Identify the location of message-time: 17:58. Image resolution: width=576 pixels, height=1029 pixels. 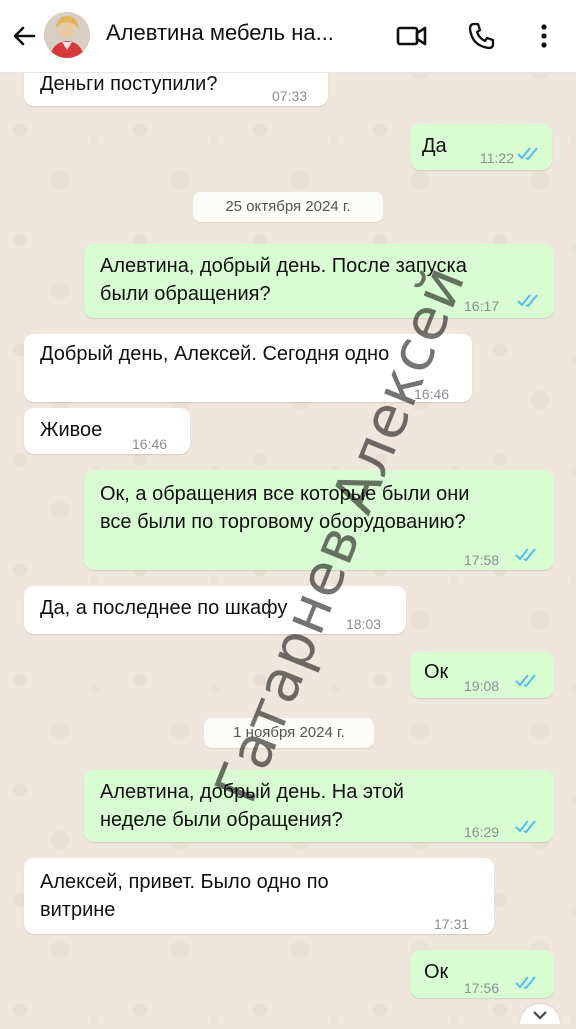
(482, 560).